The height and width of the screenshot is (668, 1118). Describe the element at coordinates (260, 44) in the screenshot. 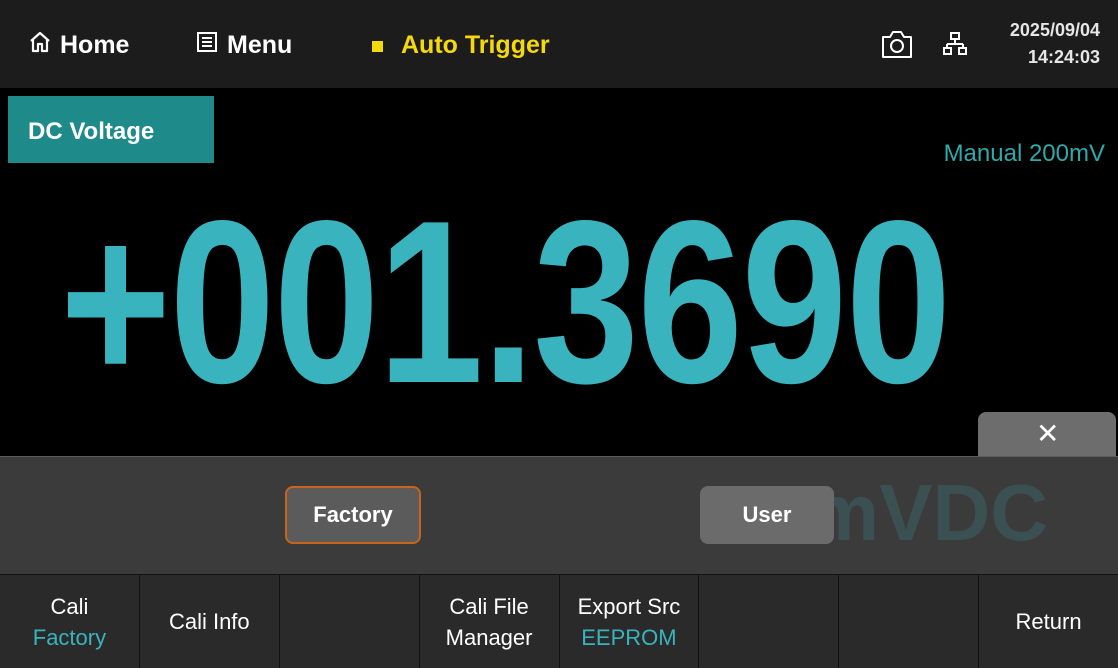

I see `menu-label: Menu` at that location.